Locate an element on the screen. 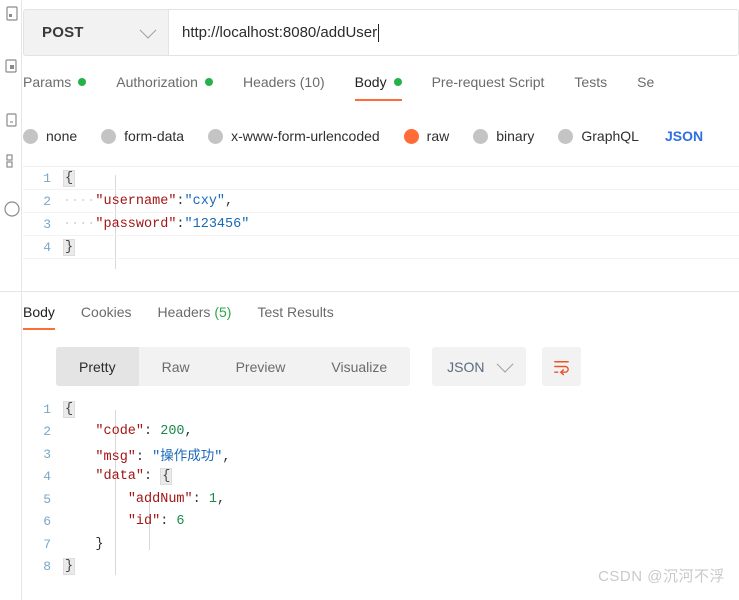  code-token: "123456" is located at coordinates (217, 224).